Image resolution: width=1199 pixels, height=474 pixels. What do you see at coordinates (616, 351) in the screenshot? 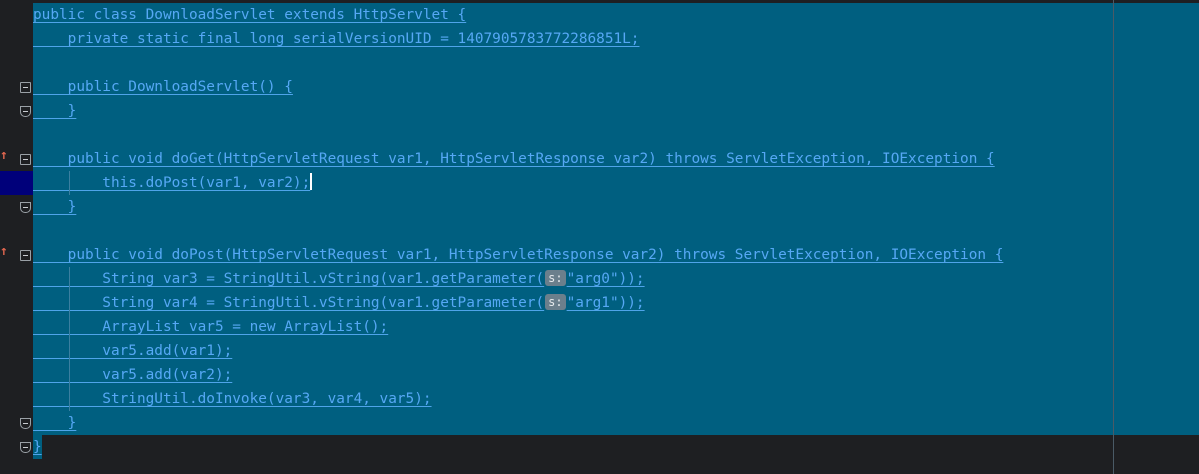
I see `code-line: var5.add(var1);` at bounding box center [616, 351].